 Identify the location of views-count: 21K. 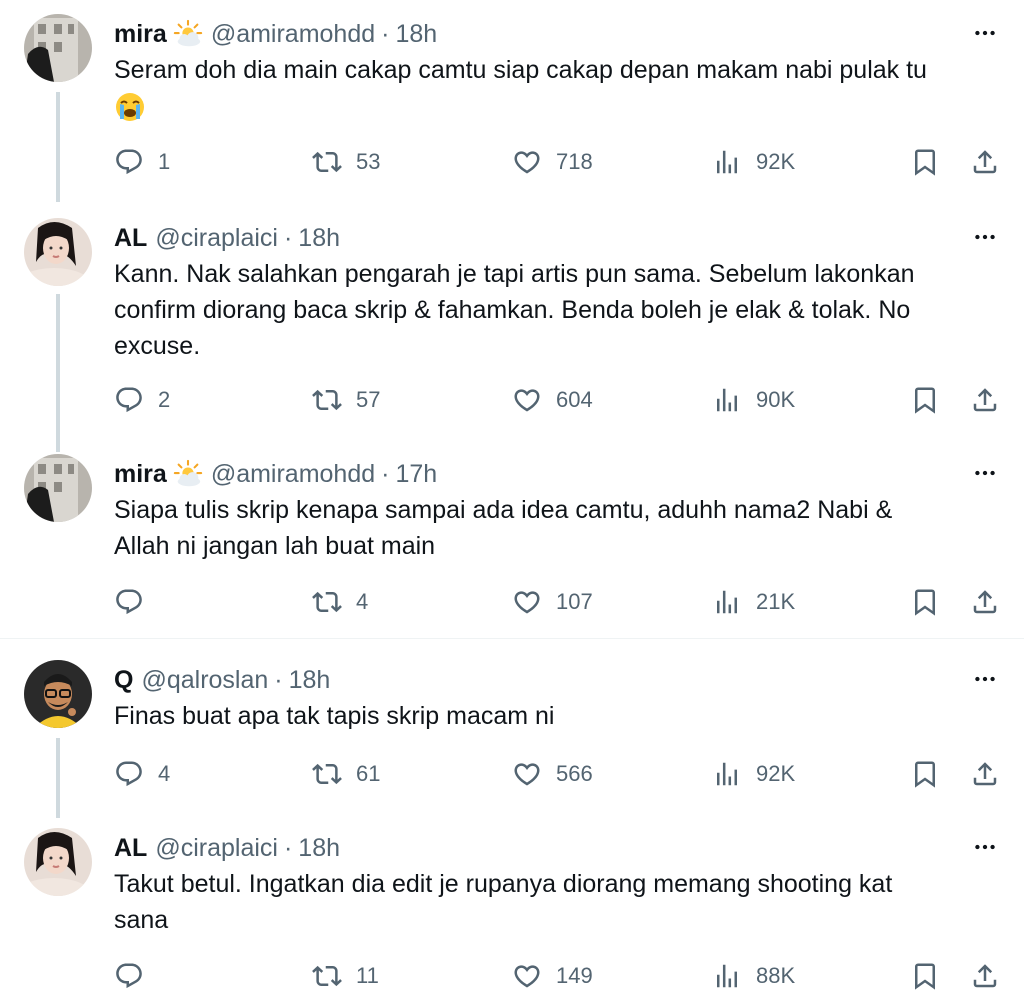
(776, 601).